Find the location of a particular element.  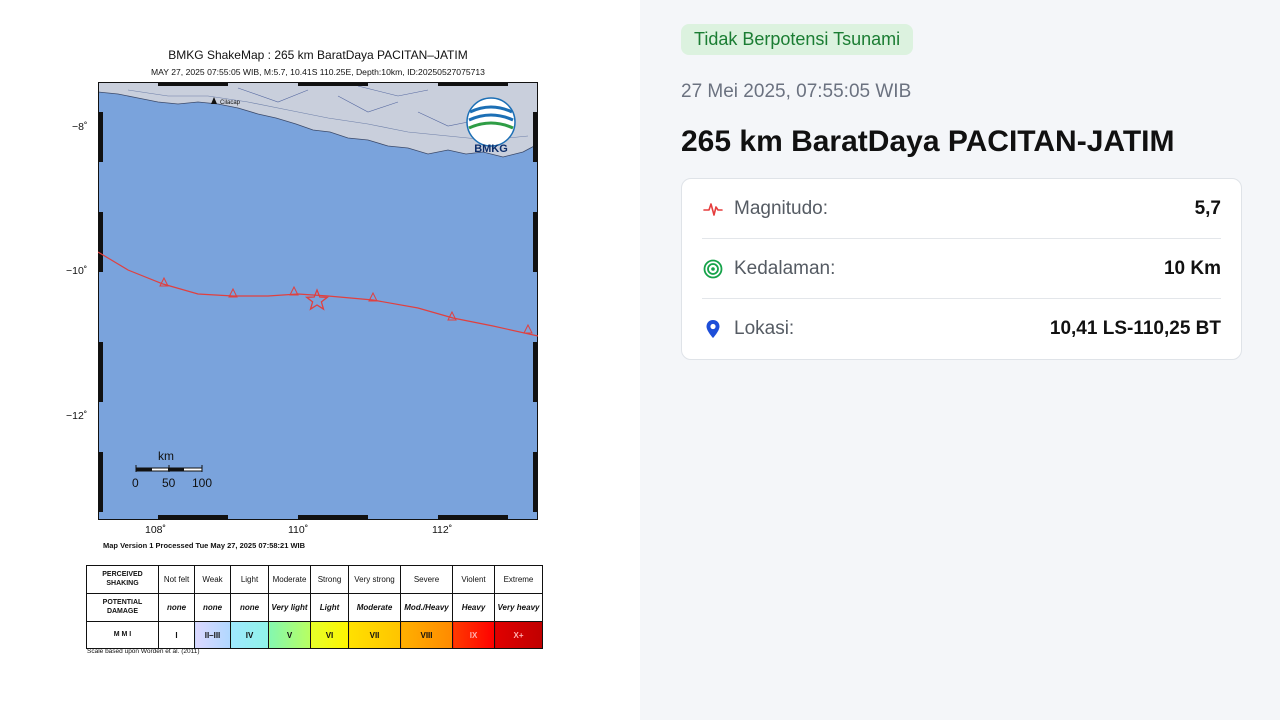

legend-mmi-cell: IV is located at coordinates (249, 635).